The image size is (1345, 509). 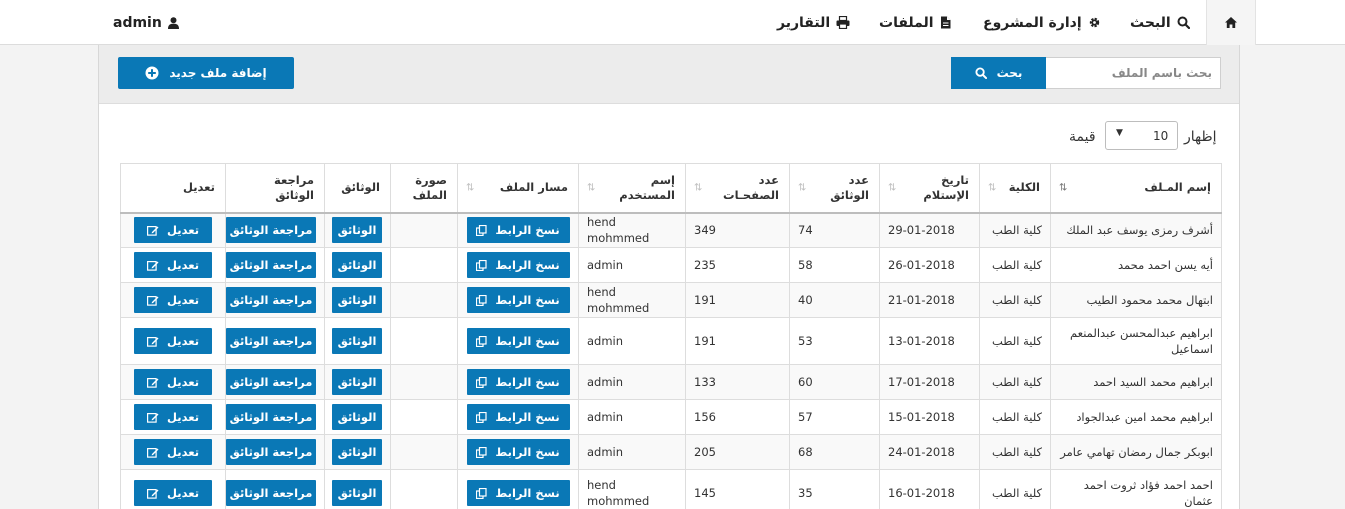 What do you see at coordinates (813, 22) in the screenshot?
I see `nav-reports: التقارير` at bounding box center [813, 22].